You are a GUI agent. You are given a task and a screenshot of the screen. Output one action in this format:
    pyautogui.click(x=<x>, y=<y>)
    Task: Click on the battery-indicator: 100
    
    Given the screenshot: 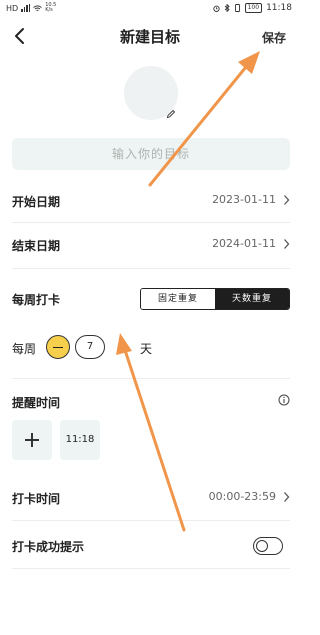 What is the action you would take?
    pyautogui.click(x=253, y=8)
    